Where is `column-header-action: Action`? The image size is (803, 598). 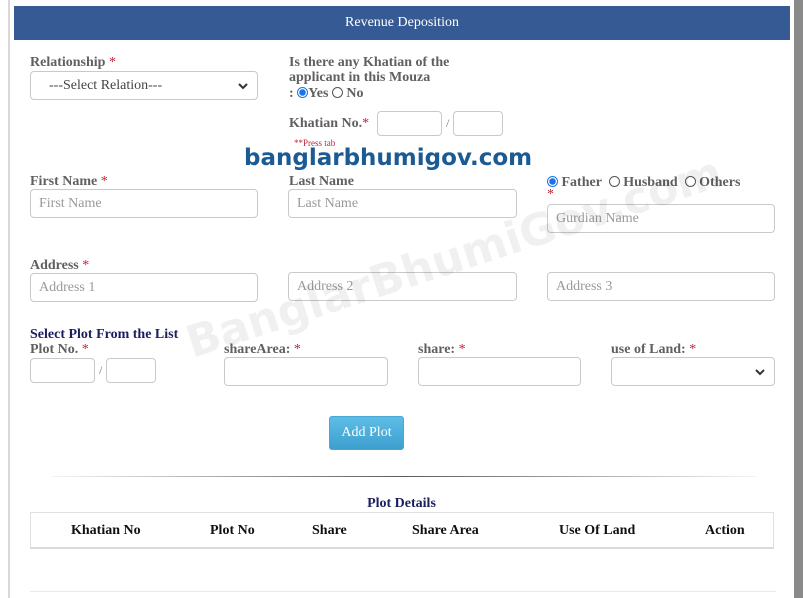
column-header-action: Action is located at coordinates (725, 530).